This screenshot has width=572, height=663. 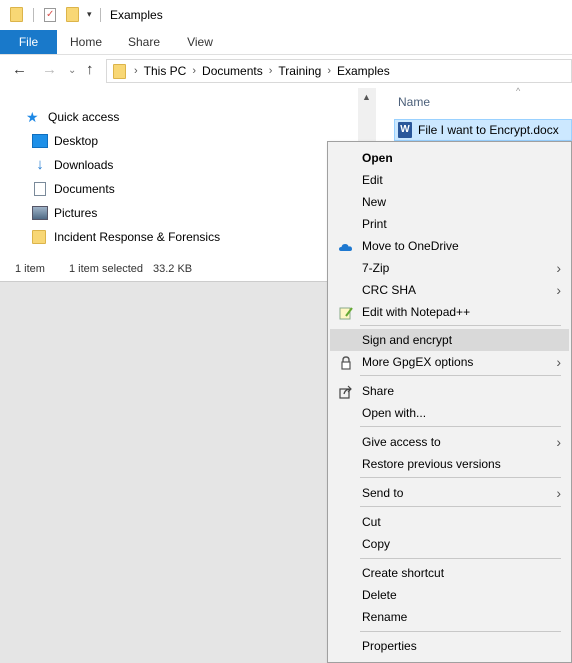 What do you see at coordinates (72, 165) in the screenshot?
I see `sidebar-item-downloads: ↓ Downloads` at bounding box center [72, 165].